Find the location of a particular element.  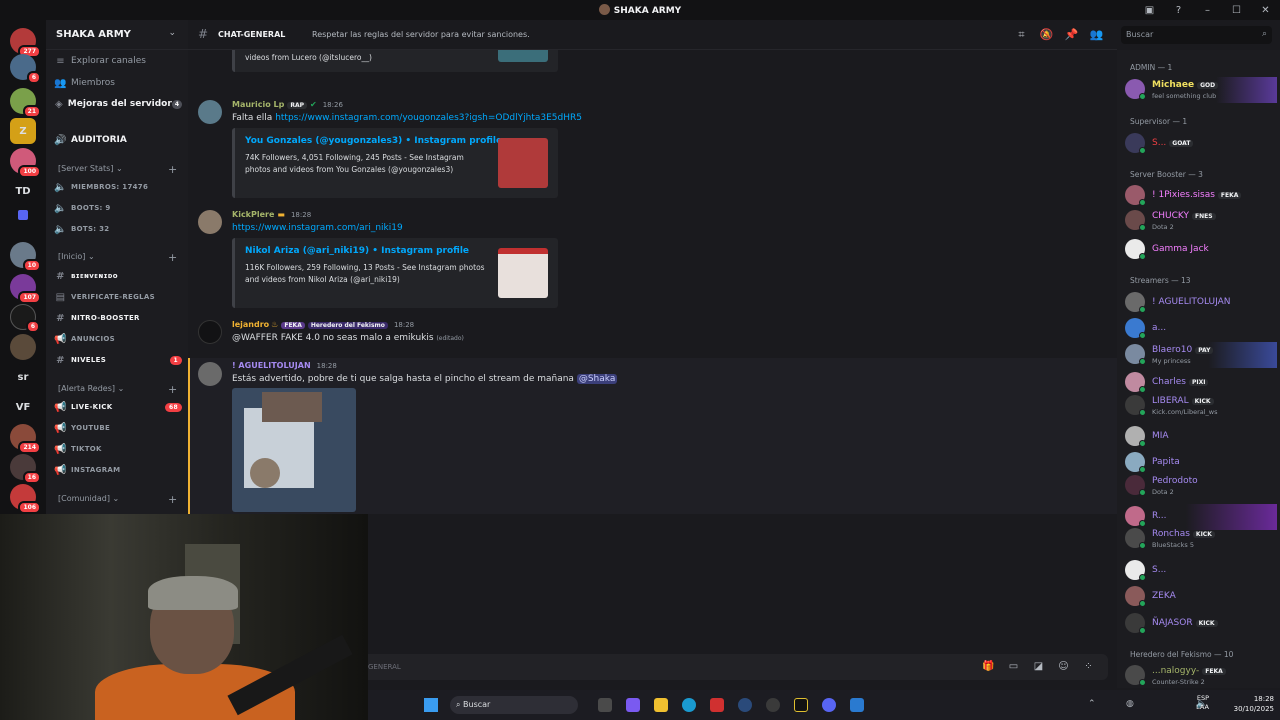

member-item: ! AGUELITOLUJAN is located at coordinates (1201, 303).